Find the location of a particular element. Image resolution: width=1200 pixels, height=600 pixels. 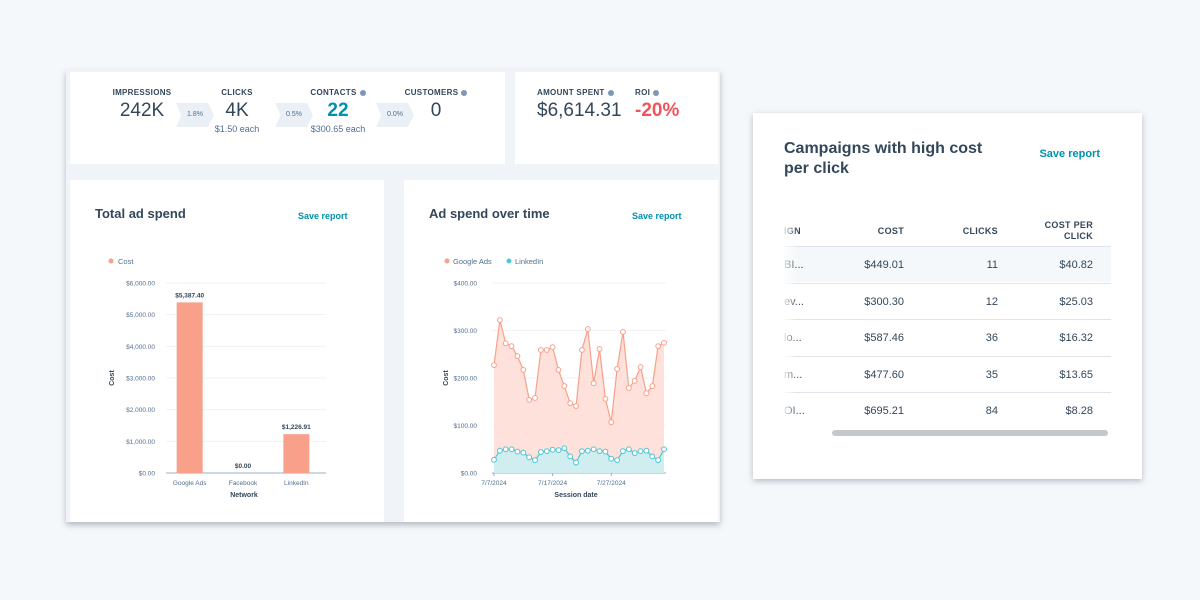

y-tick-label: $2,000.00 is located at coordinates (140, 410).